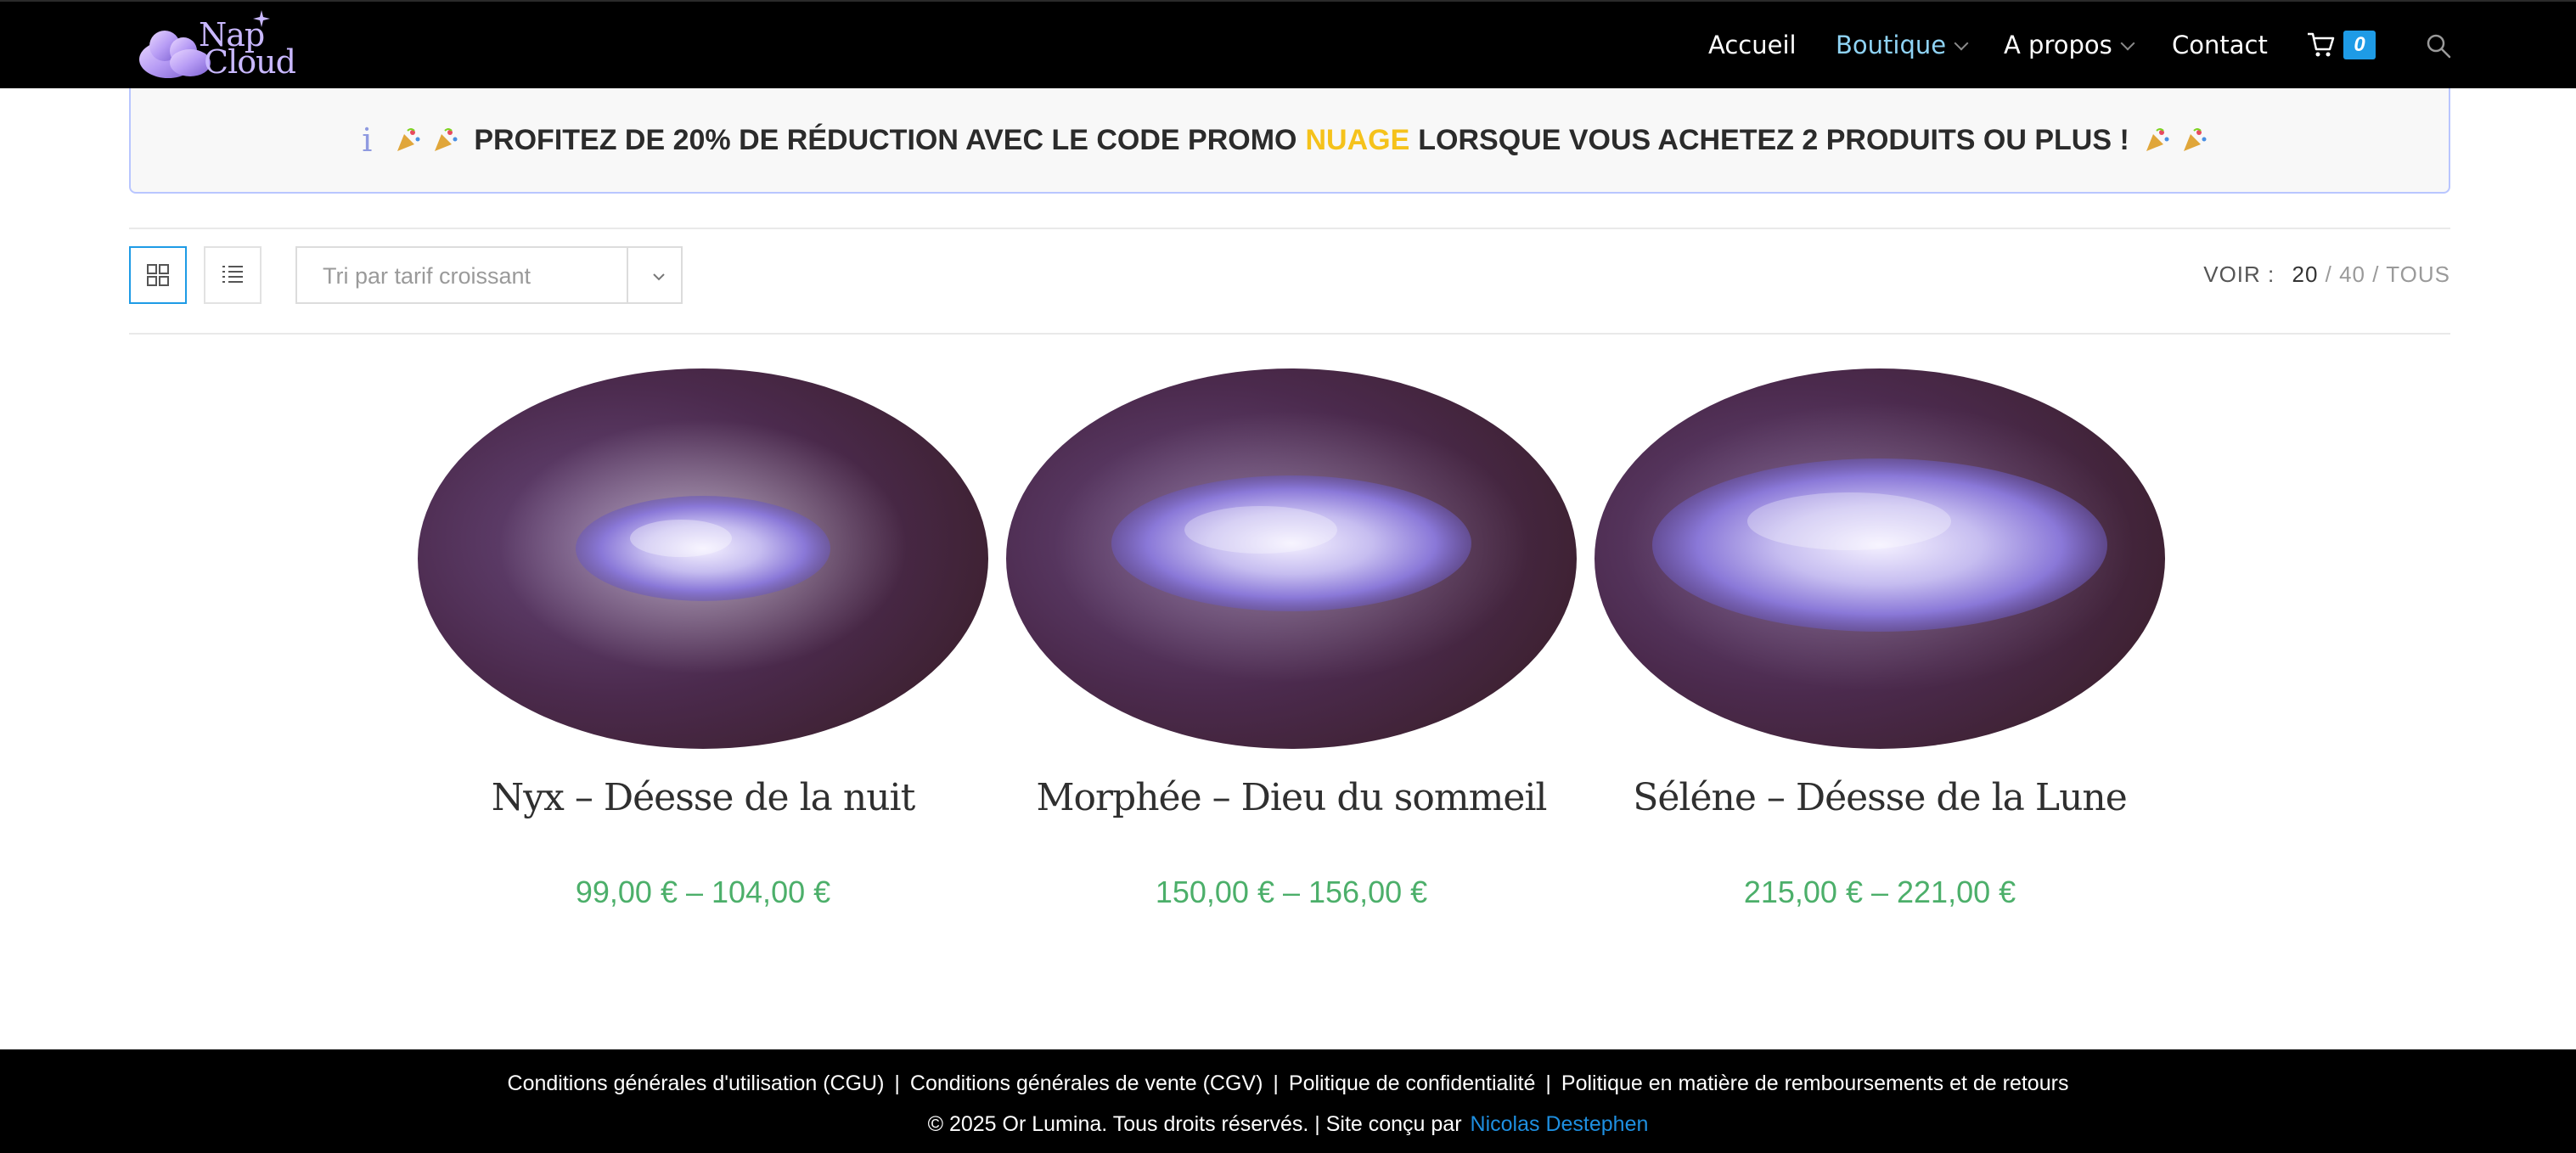  I want to click on list-view-button, so click(233, 275).